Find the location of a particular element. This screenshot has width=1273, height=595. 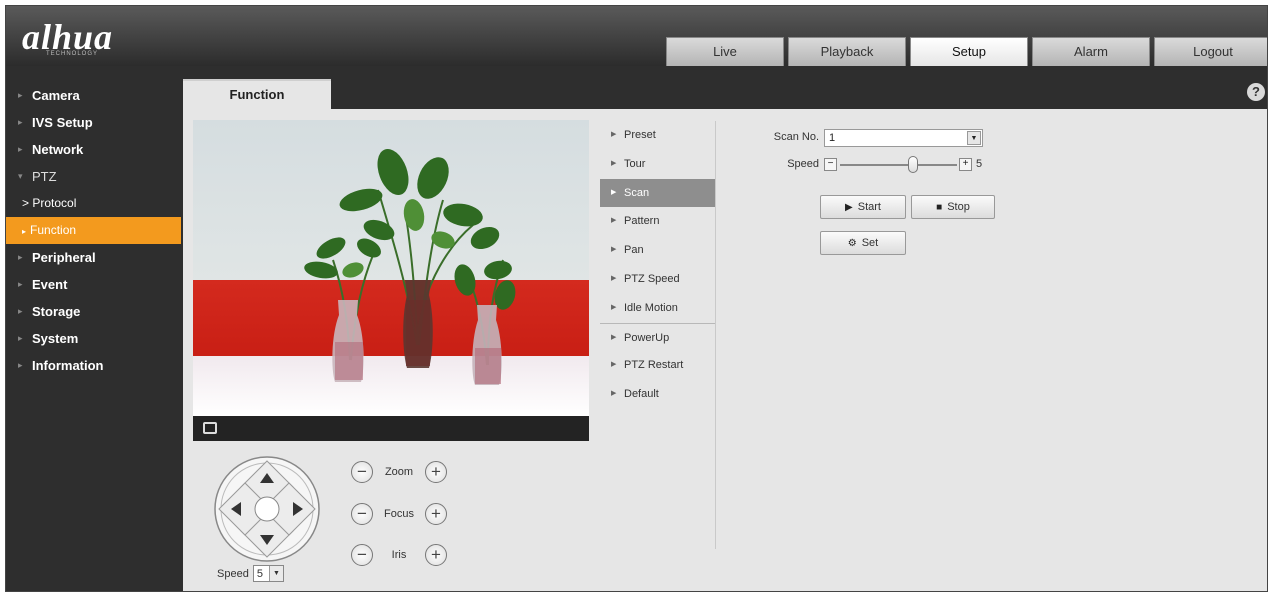

iris-close-button: − is located at coordinates (362, 555).